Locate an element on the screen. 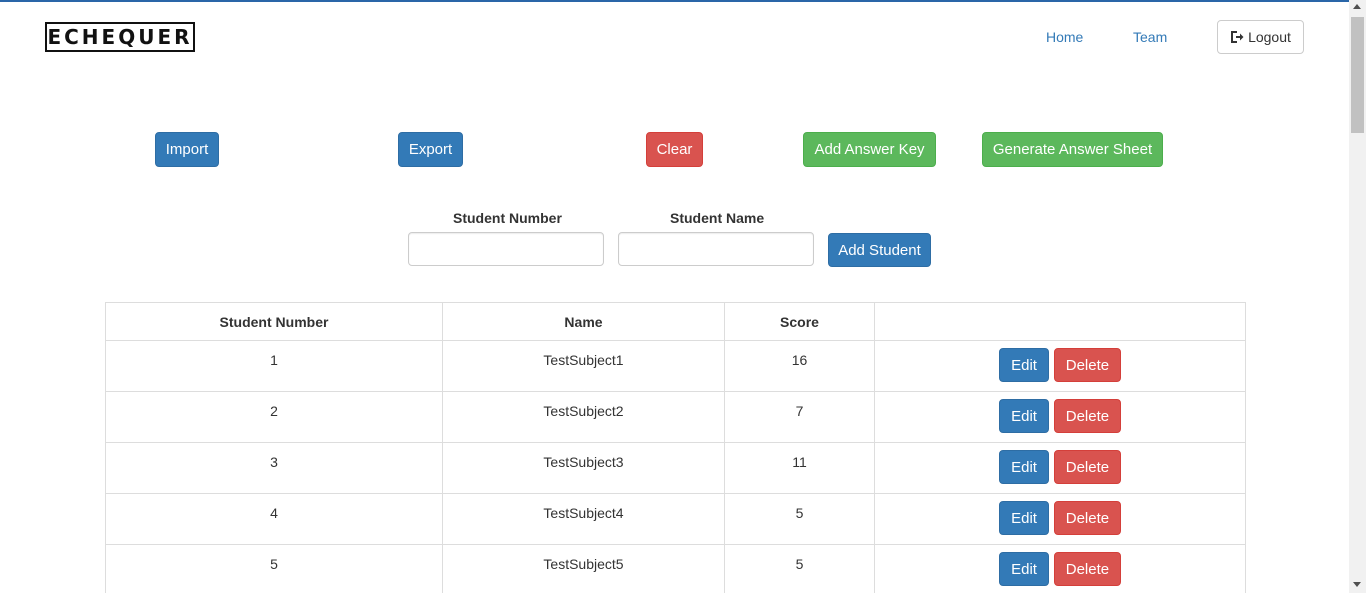 This screenshot has width=1366, height=593. header-score: Score is located at coordinates (799, 321).